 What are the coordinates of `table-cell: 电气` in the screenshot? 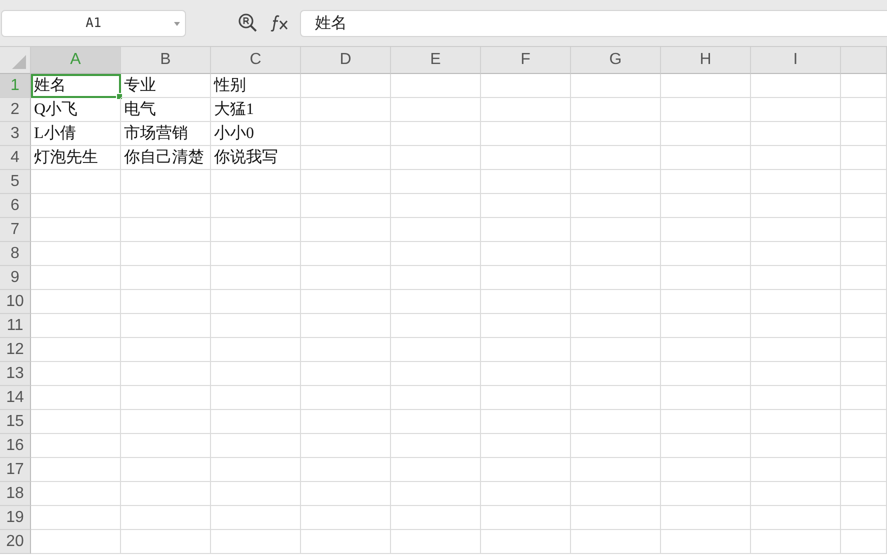 It's located at (166, 110).